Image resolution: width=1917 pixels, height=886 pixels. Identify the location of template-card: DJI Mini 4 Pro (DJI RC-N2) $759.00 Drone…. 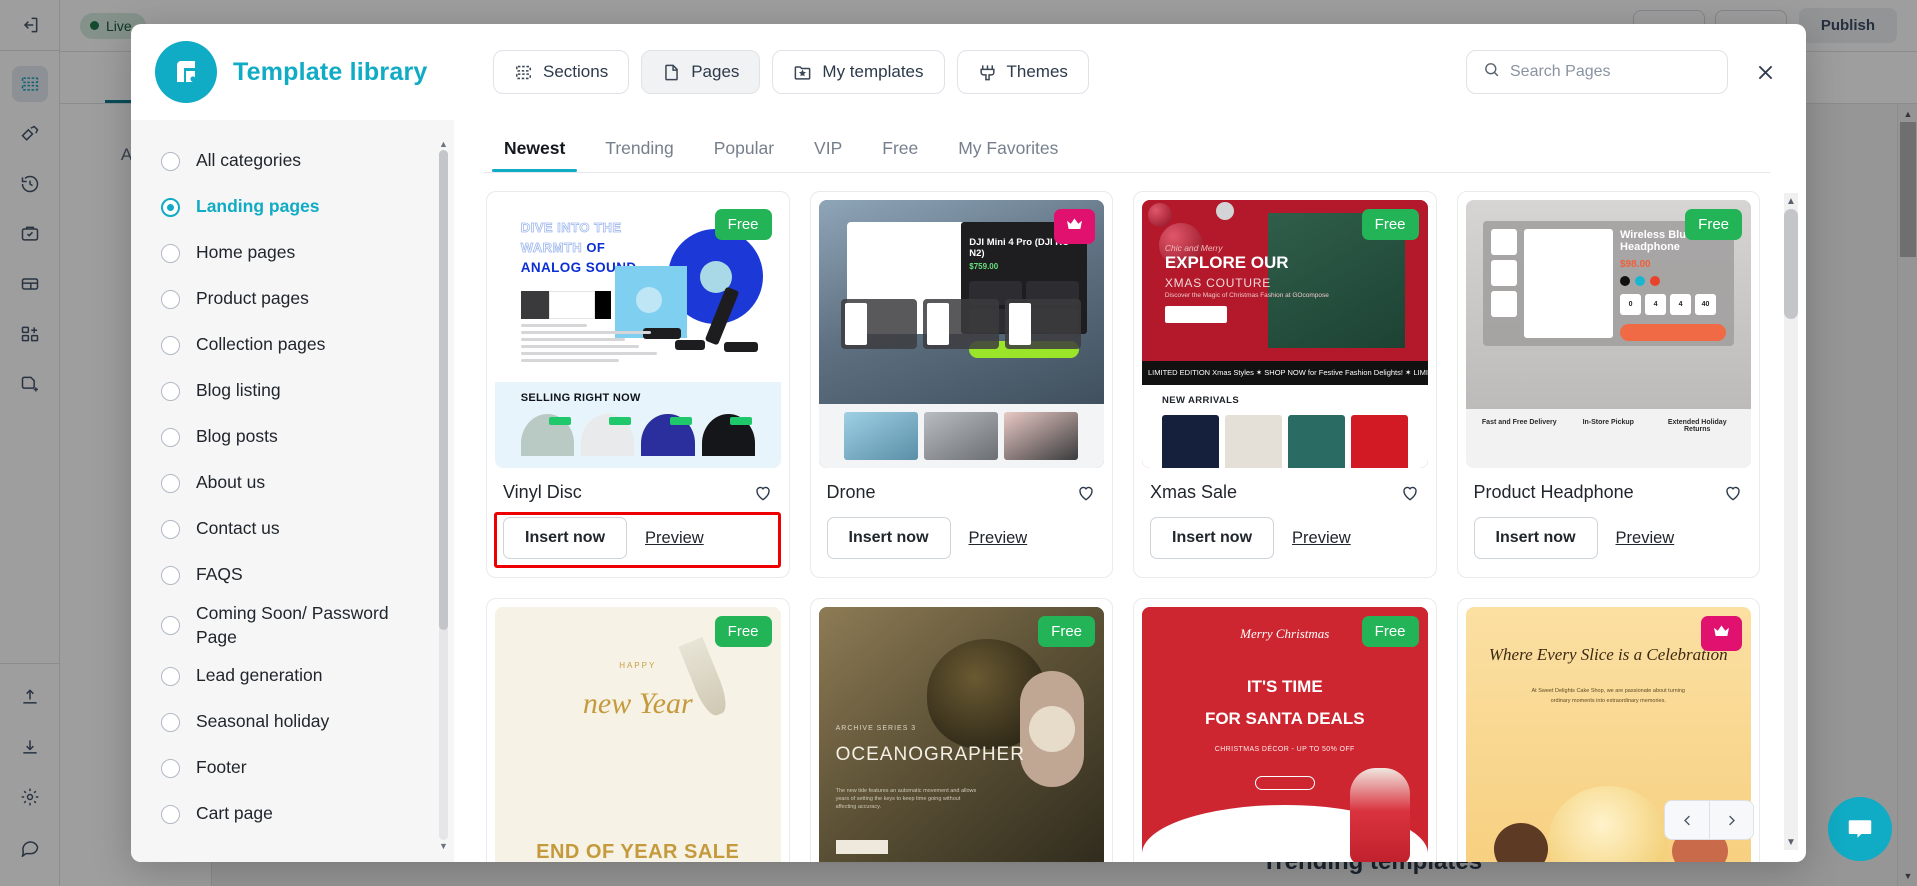
(961, 384).